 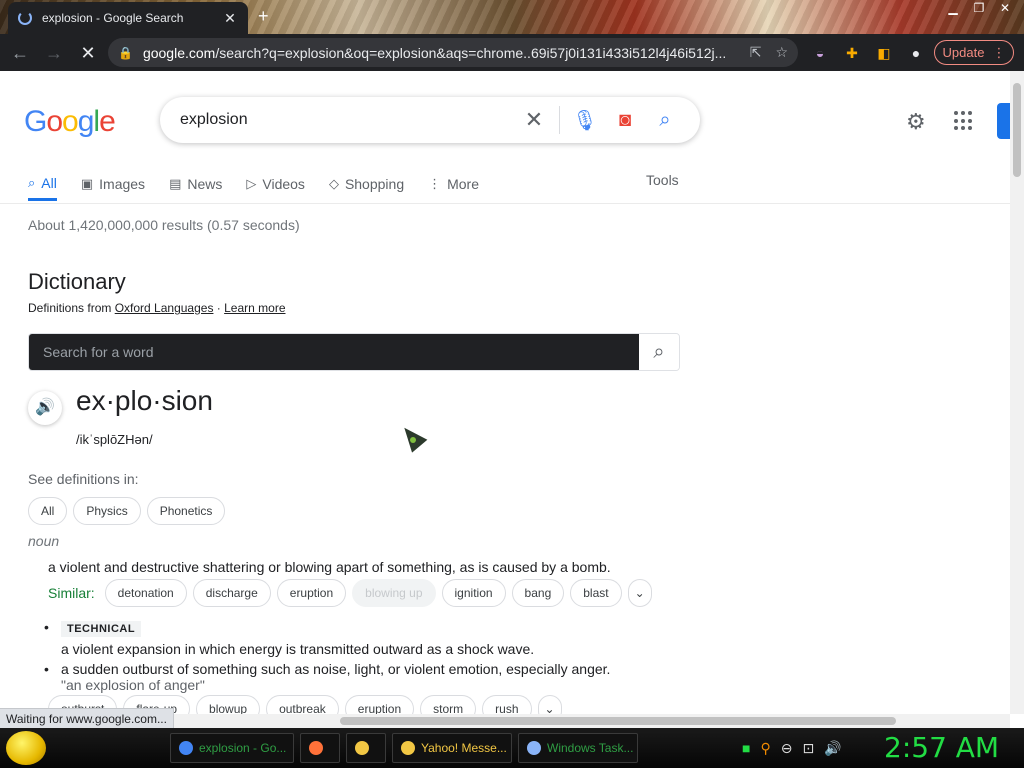 What do you see at coordinates (54, 53) in the screenshot?
I see `forward-arrow-icon: →` at bounding box center [54, 53].